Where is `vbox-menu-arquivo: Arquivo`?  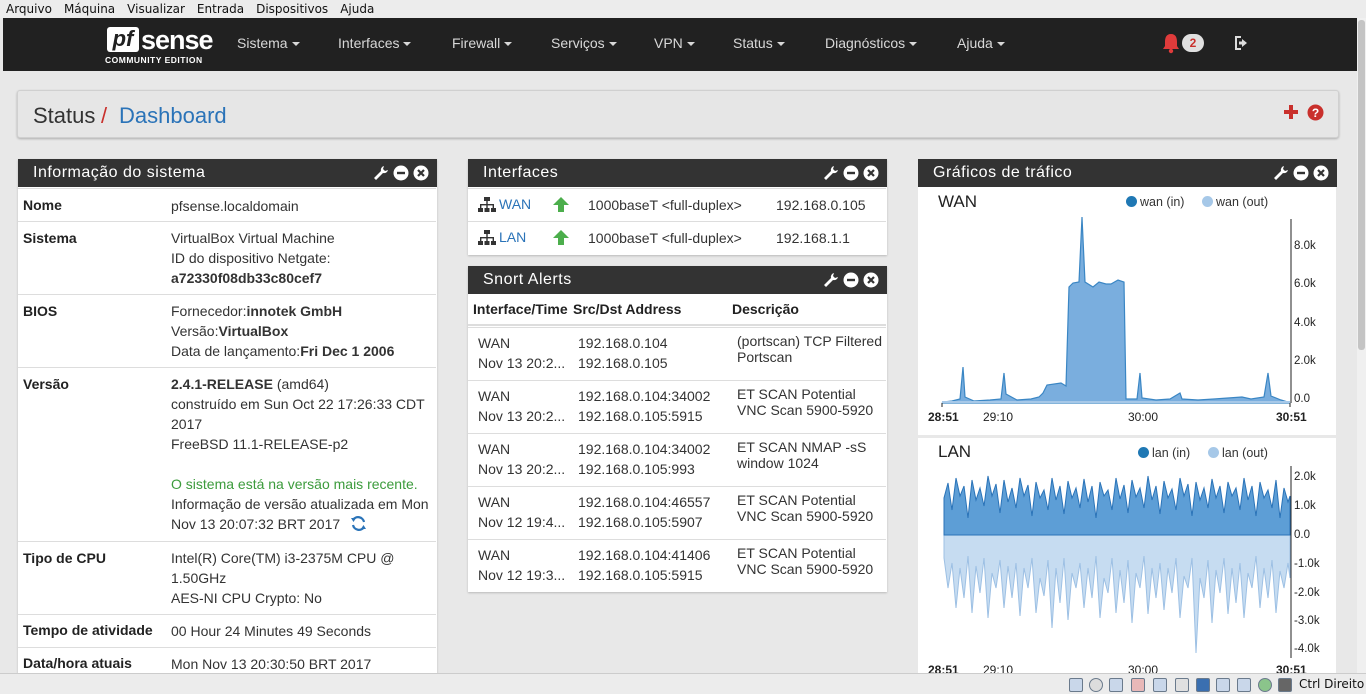
vbox-menu-arquivo: Arquivo is located at coordinates (29, 9).